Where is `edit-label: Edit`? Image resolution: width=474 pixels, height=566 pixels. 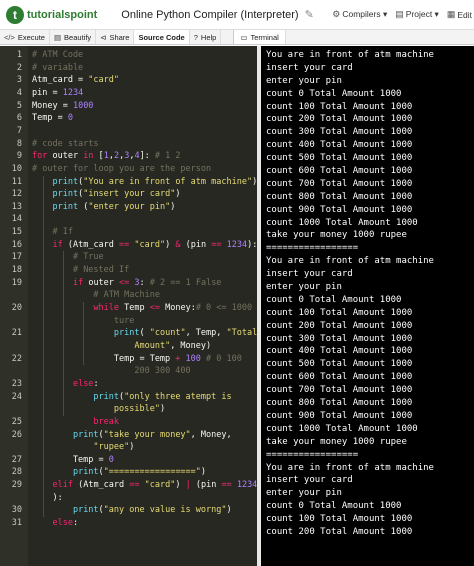
edit-label: Edit is located at coordinates (464, 14).